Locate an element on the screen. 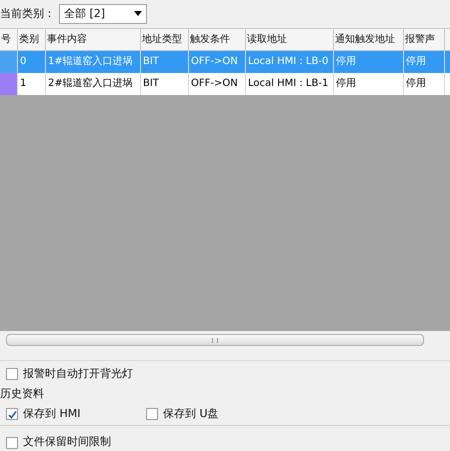 This screenshot has width=450, height=451. checkbox-label: 保存到 HMI is located at coordinates (52, 414).